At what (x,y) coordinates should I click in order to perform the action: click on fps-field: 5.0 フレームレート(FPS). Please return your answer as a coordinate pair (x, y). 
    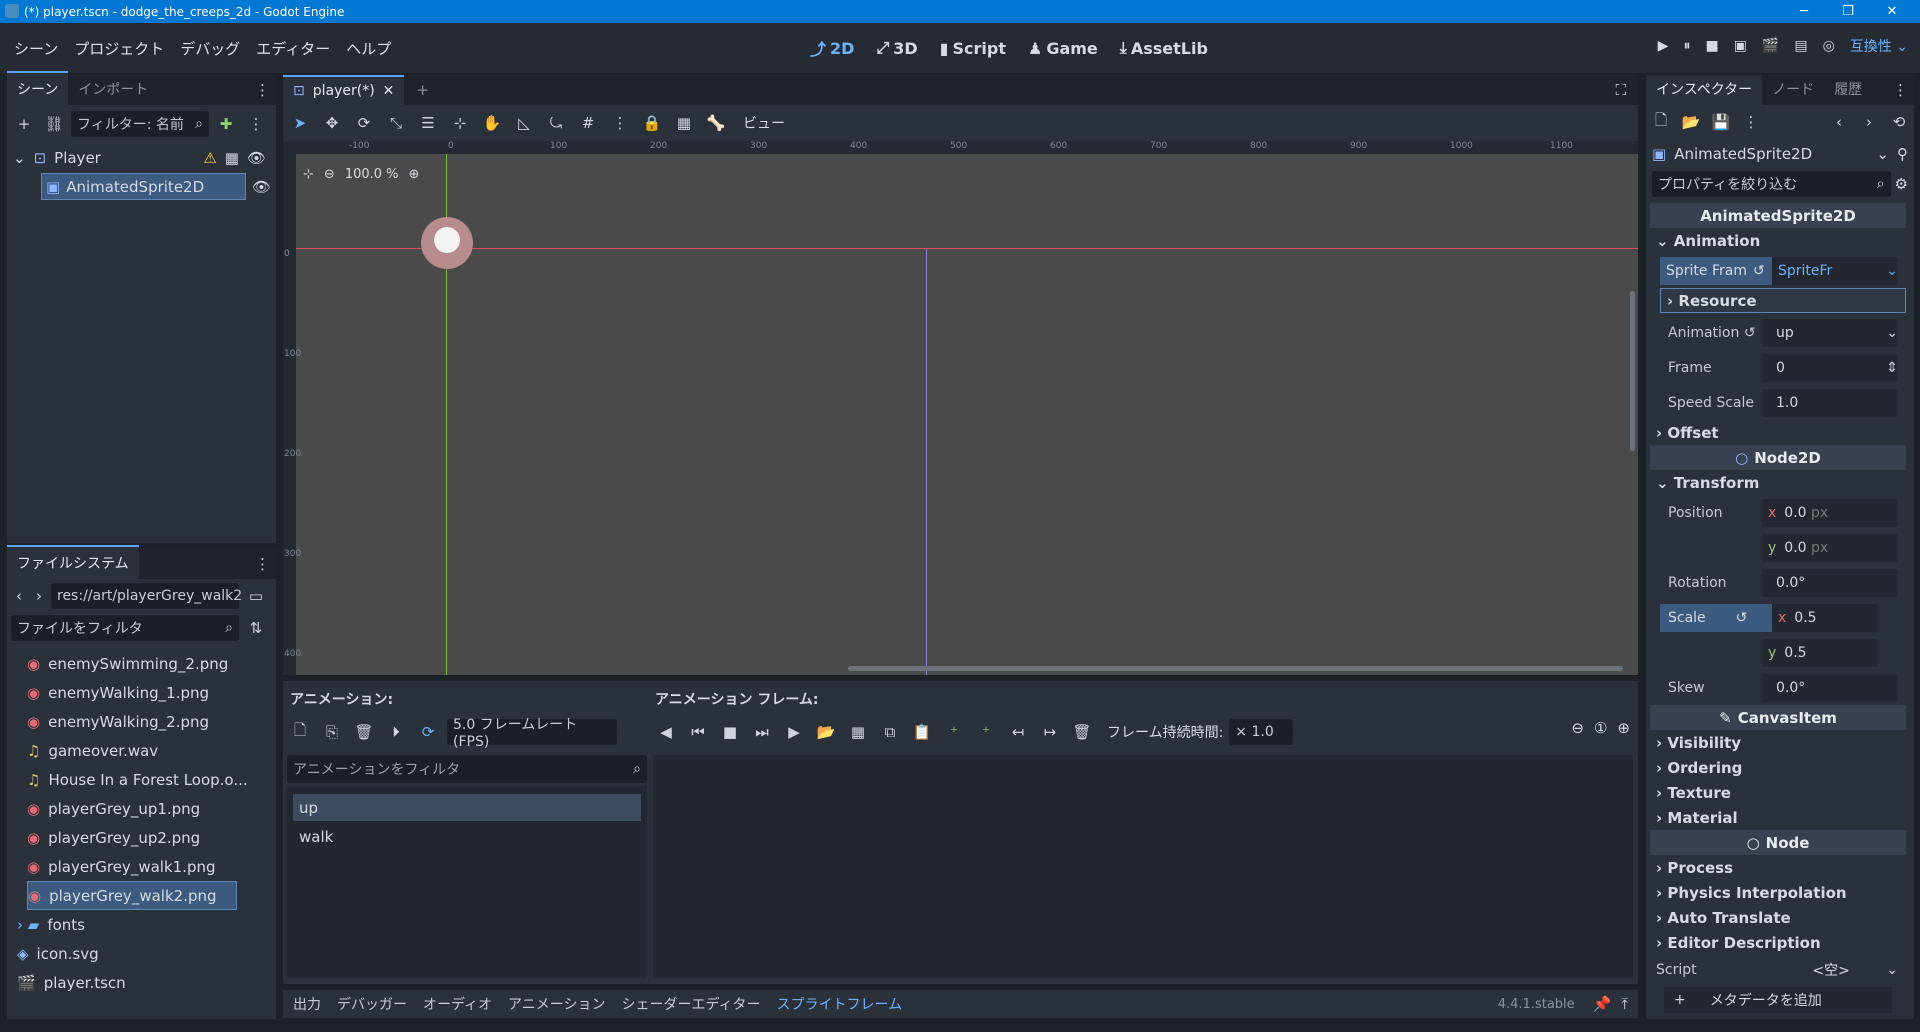
    Looking at the image, I should click on (532, 733).